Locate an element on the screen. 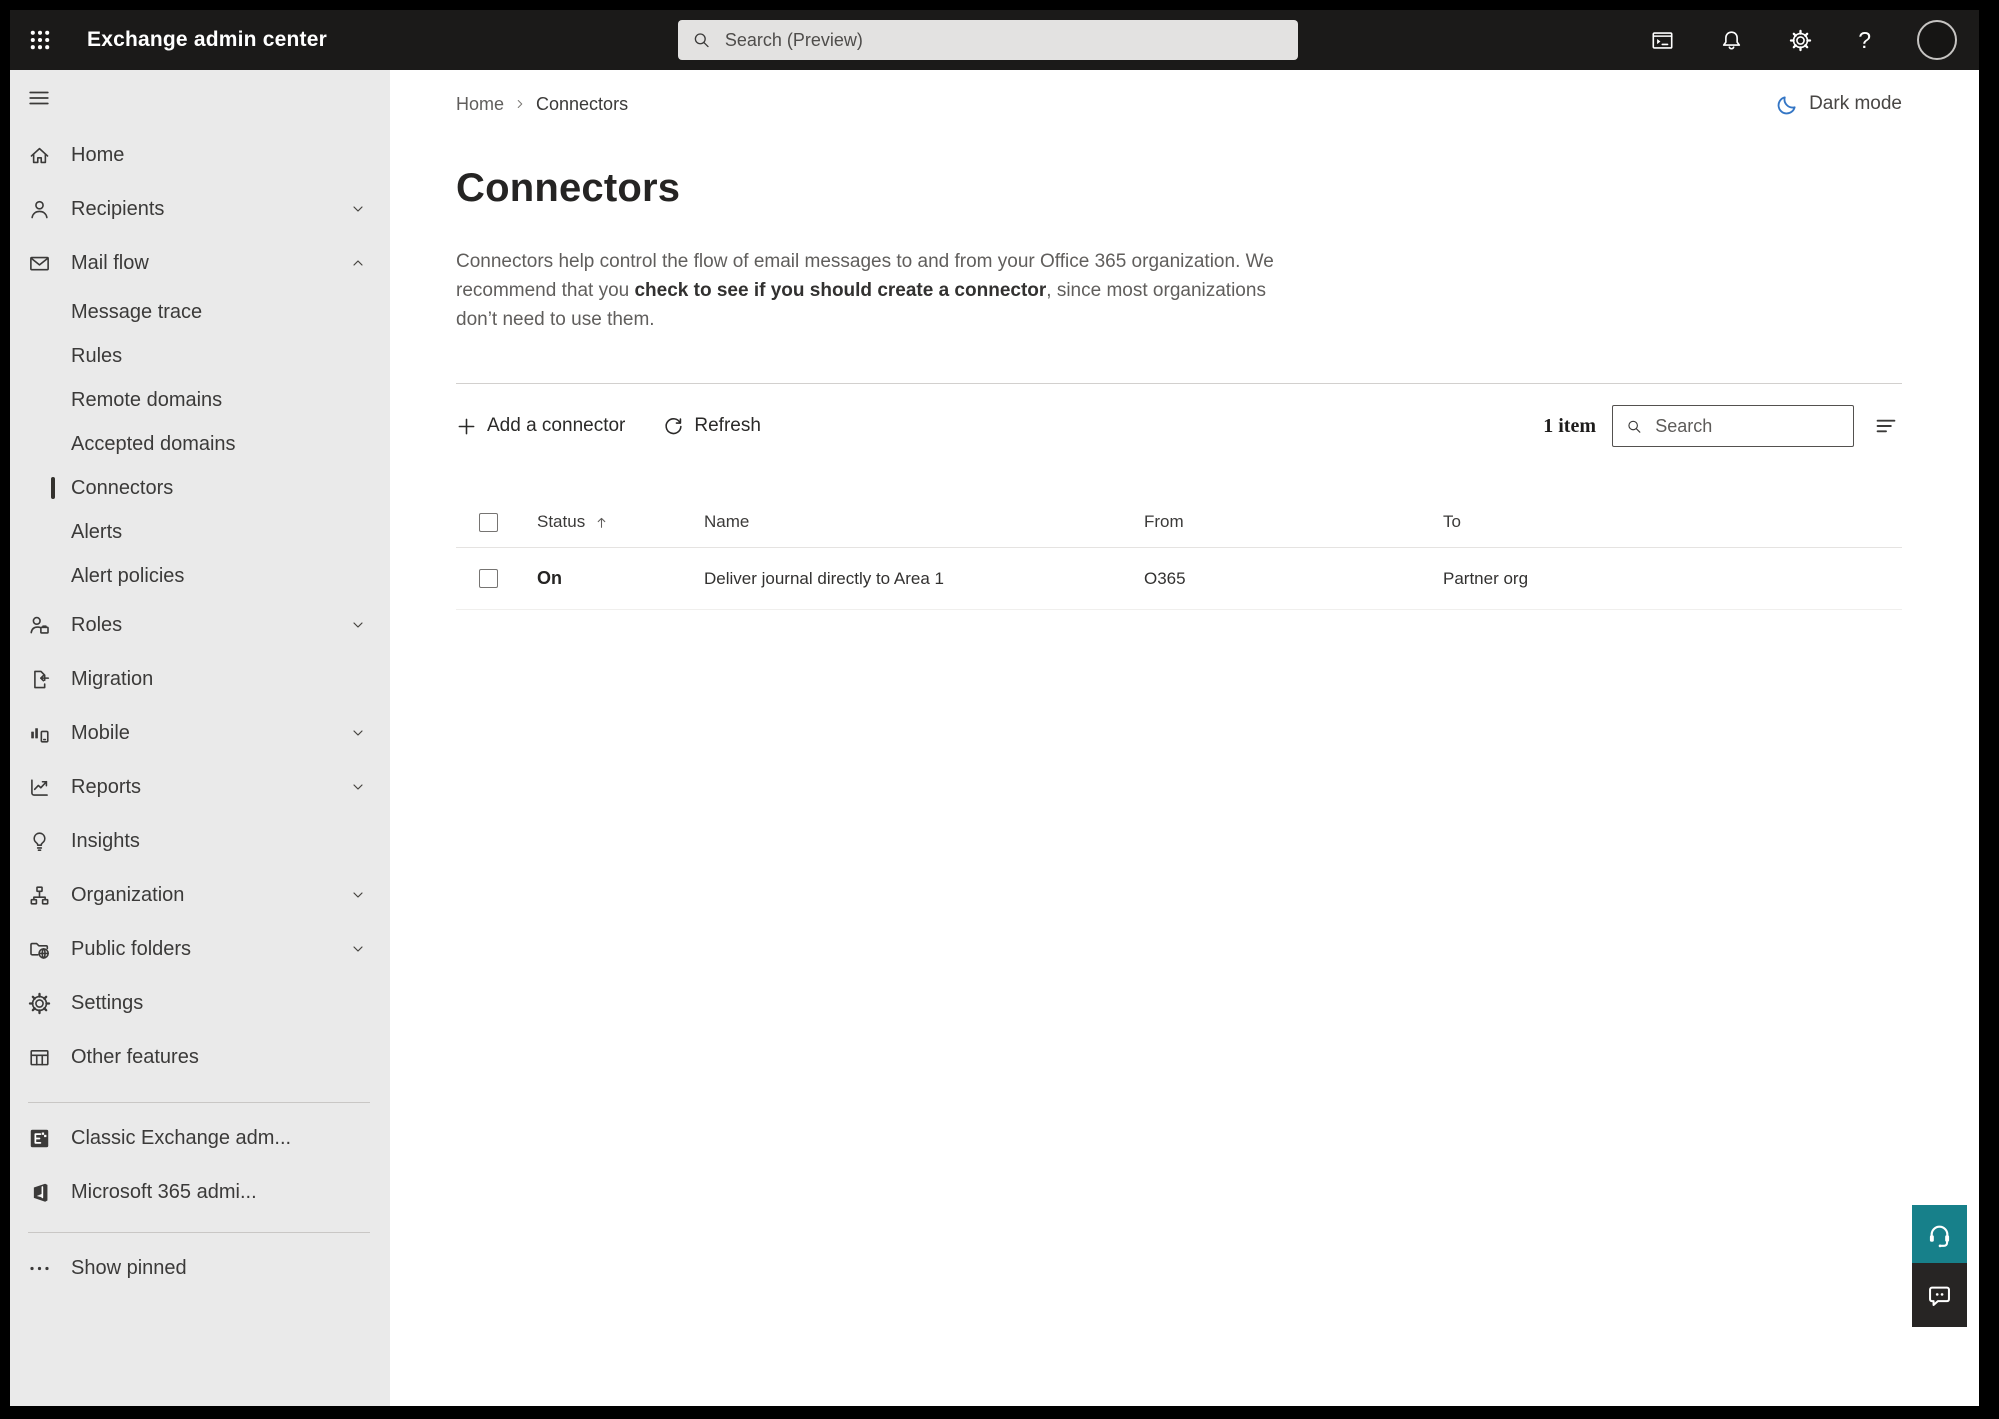  trend-line-icon is located at coordinates (39, 787).